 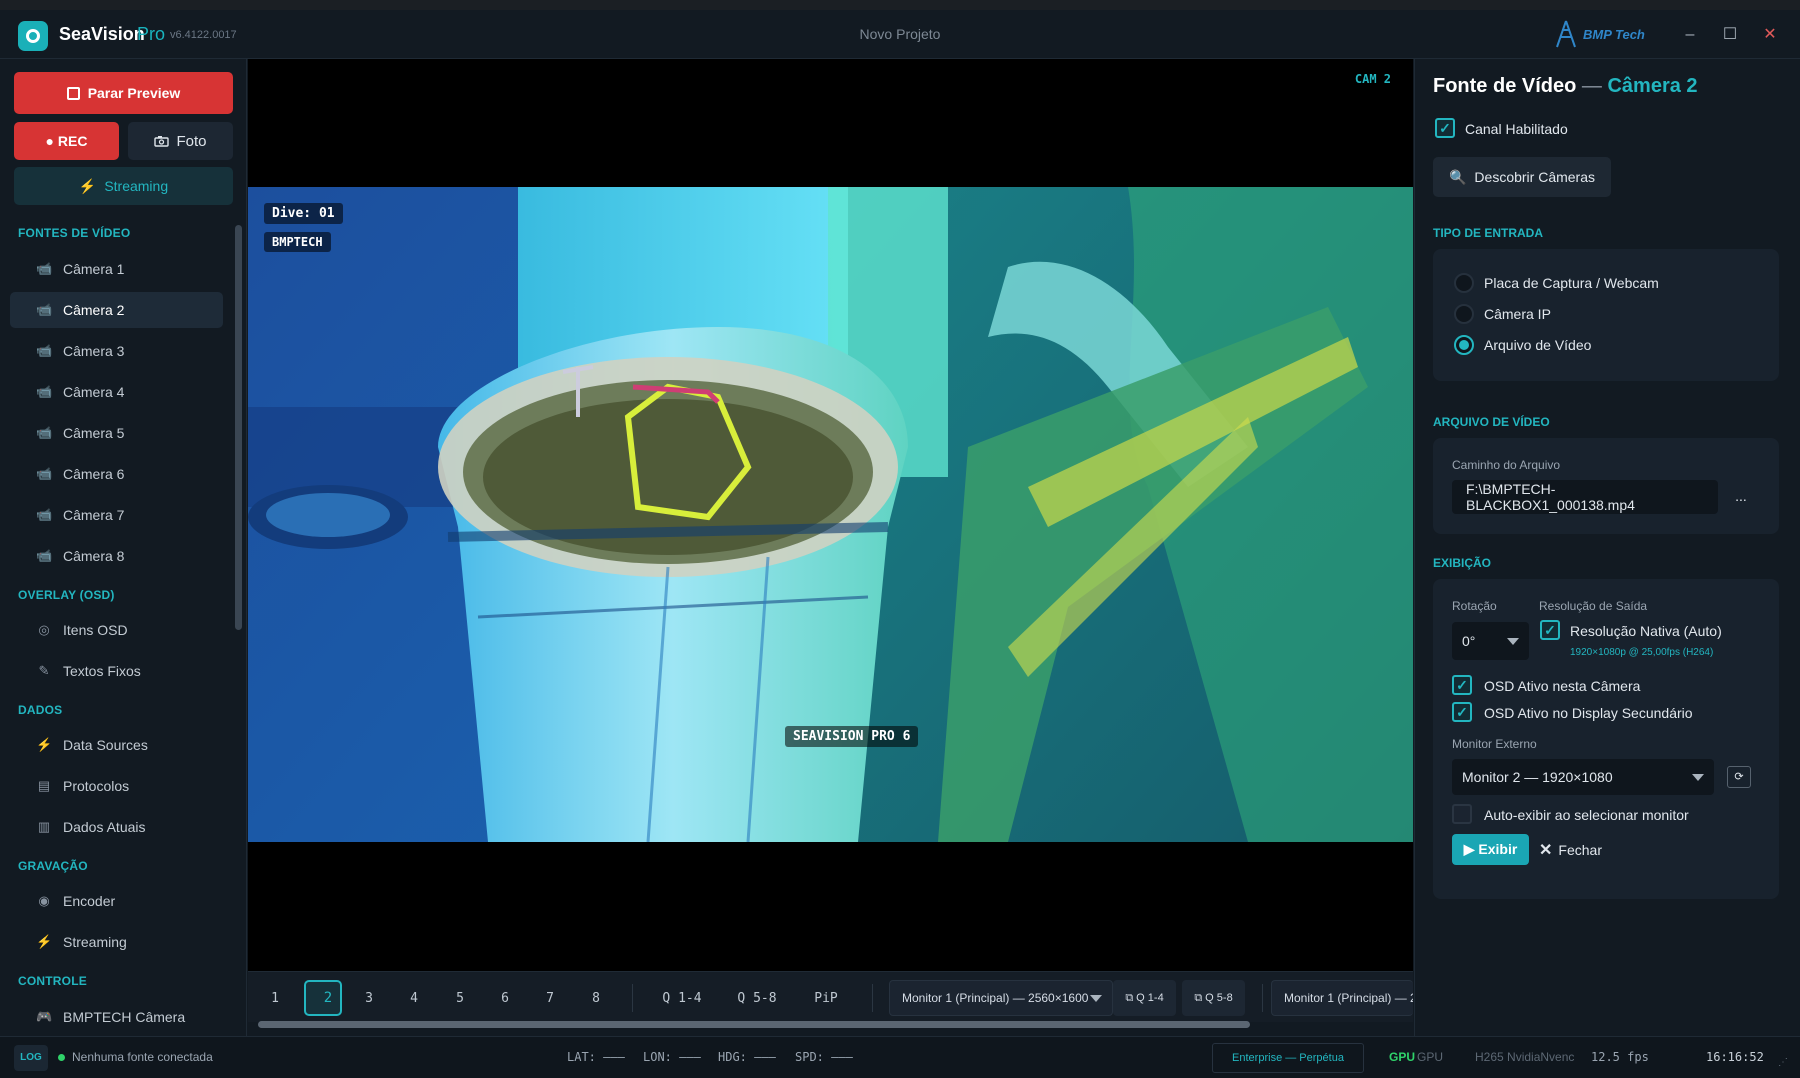 I want to click on stop-preview-button: Parar Preview, so click(x=123, y=93).